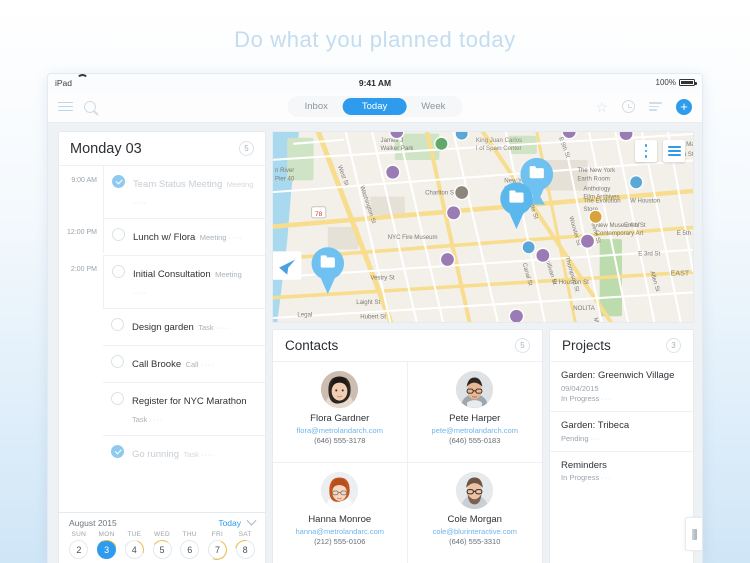  I want to click on task-row: Call Brooke Call ····, so click(162, 363).